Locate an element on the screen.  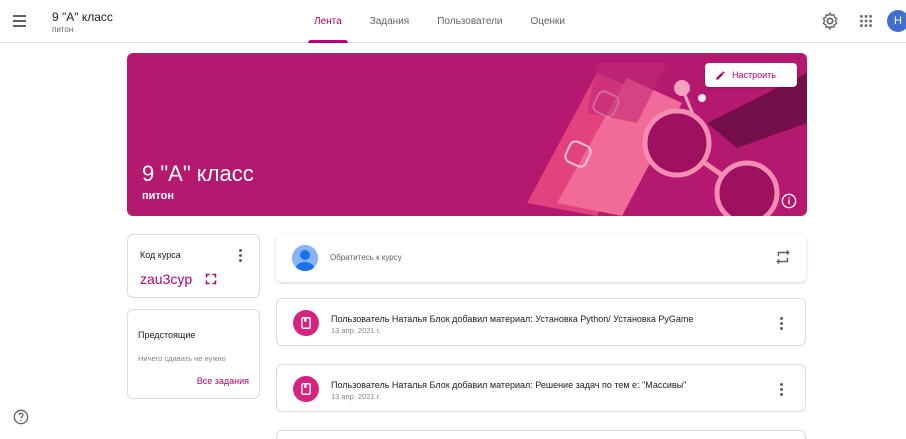
banner-subtitle: питон is located at coordinates (158, 196).